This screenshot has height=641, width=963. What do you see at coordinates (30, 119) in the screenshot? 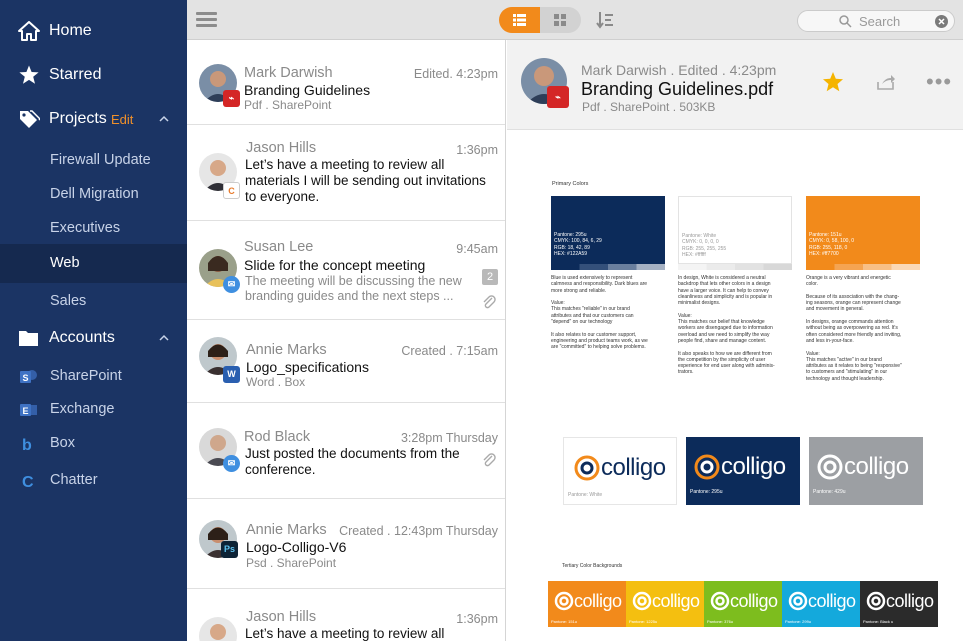
I see `tags-icon` at bounding box center [30, 119].